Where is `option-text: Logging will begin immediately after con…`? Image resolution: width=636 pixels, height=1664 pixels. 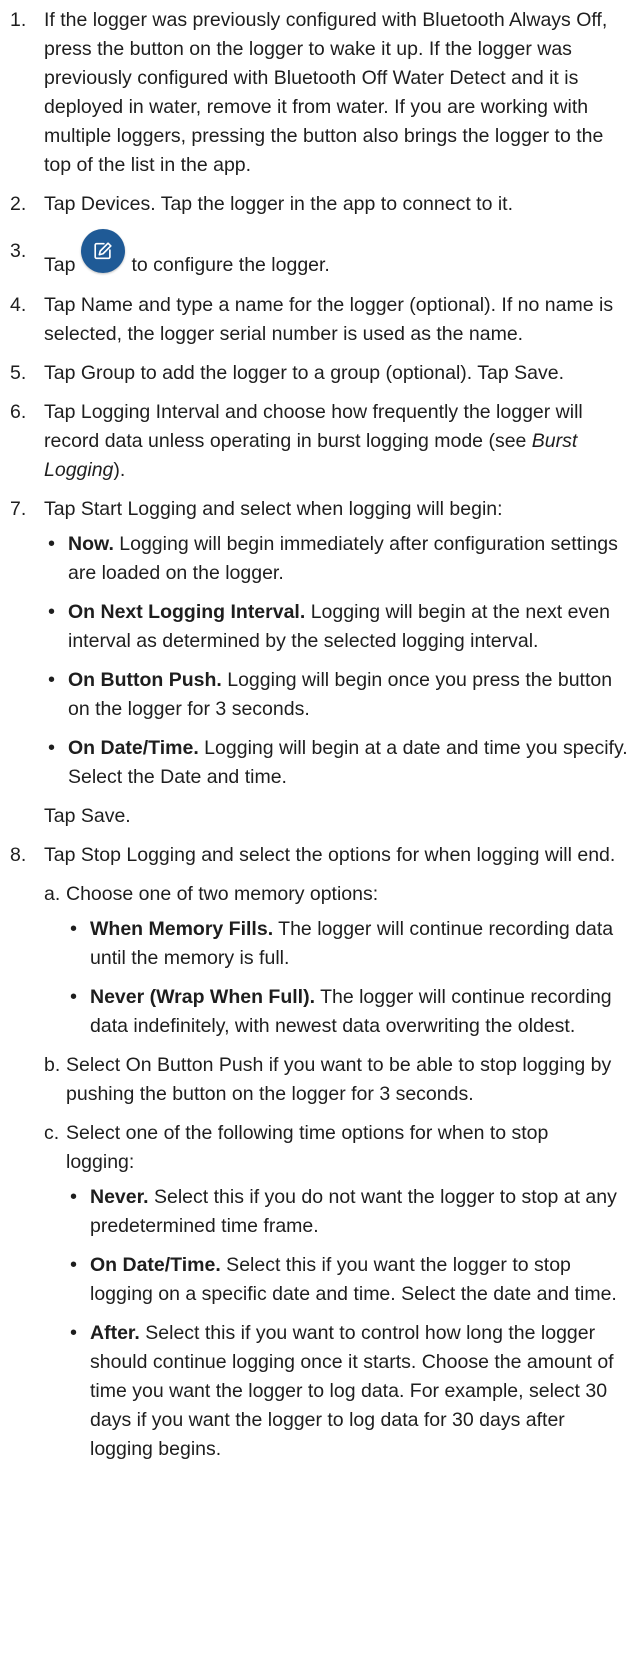 option-text: Logging will begin immediately after con… is located at coordinates (343, 558).